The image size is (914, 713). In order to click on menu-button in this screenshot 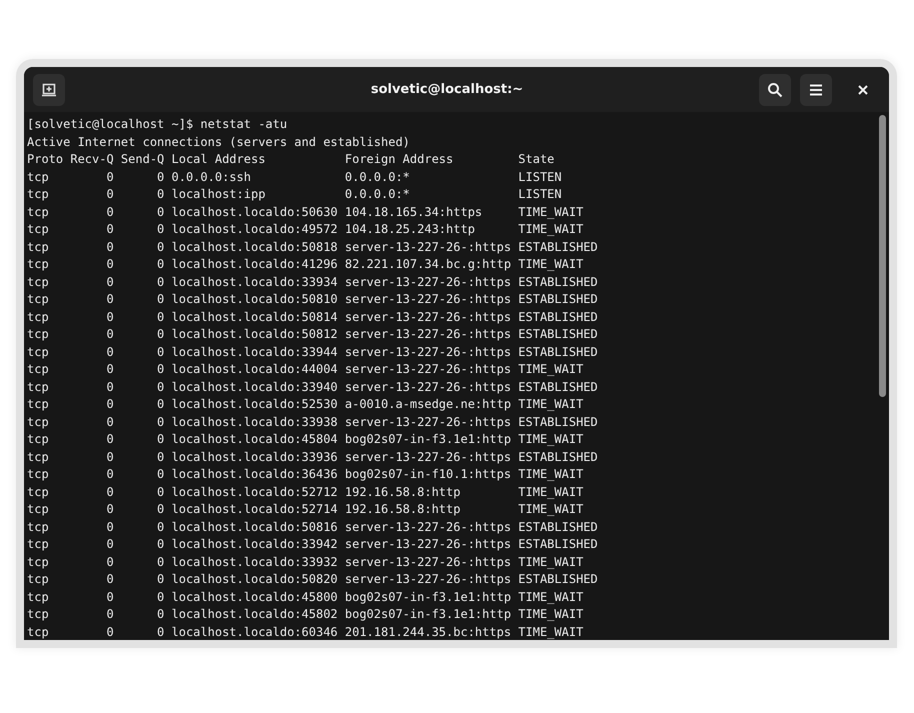, I will do `click(816, 90)`.